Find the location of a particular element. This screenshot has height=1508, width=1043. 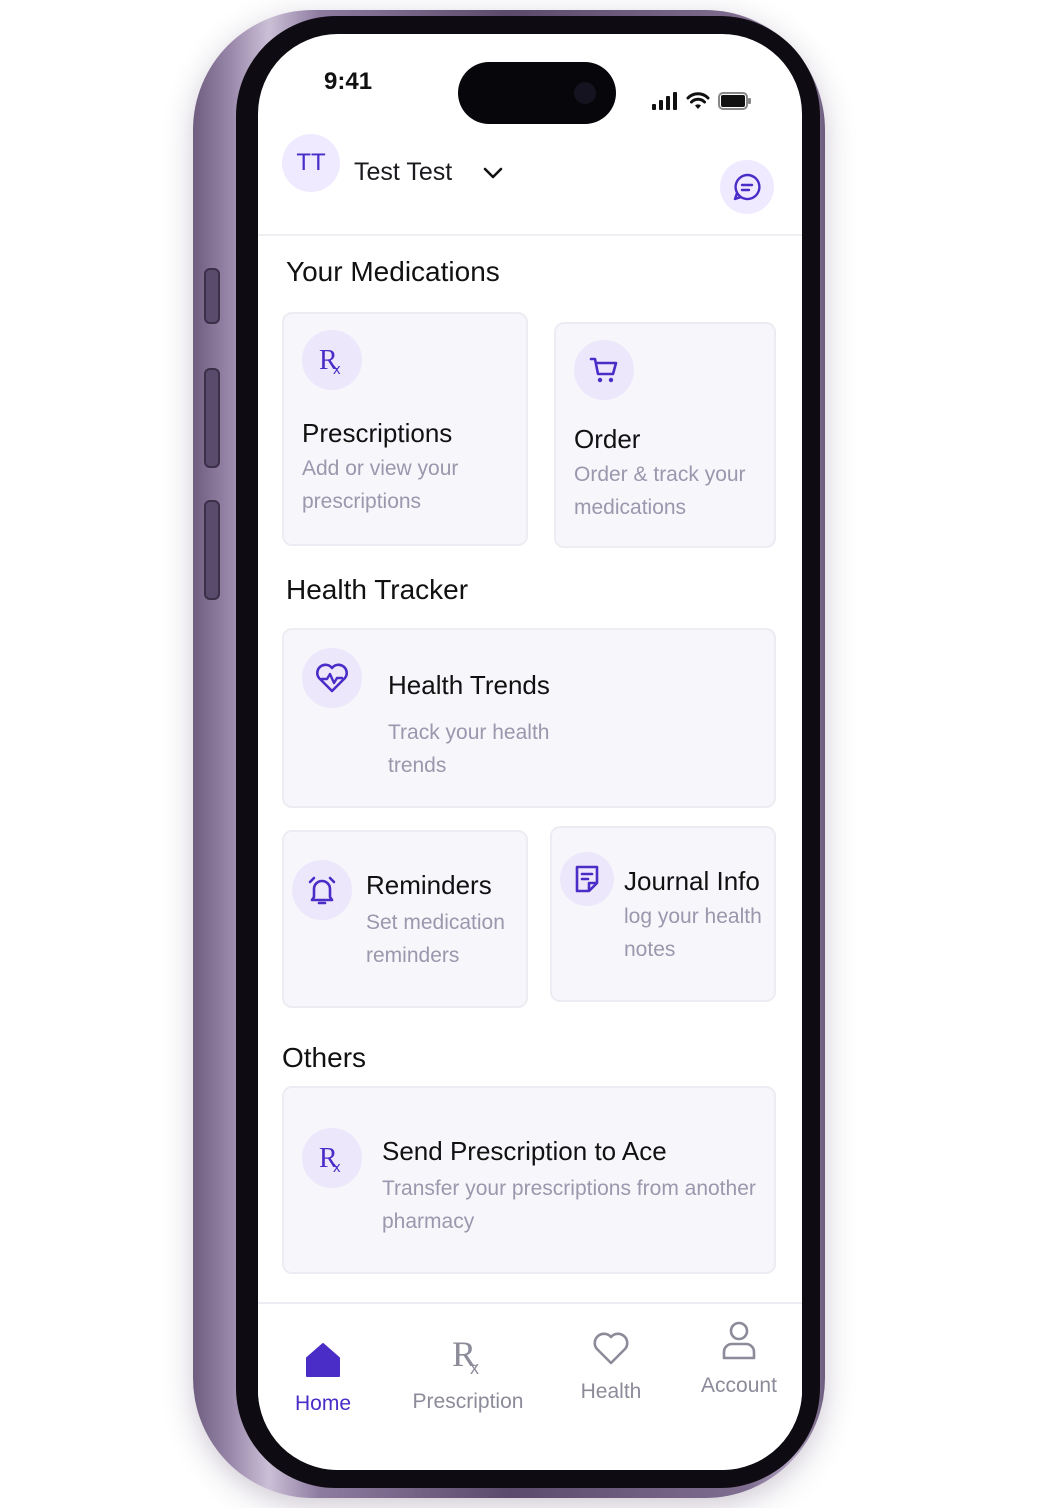

chat-button is located at coordinates (747, 187).